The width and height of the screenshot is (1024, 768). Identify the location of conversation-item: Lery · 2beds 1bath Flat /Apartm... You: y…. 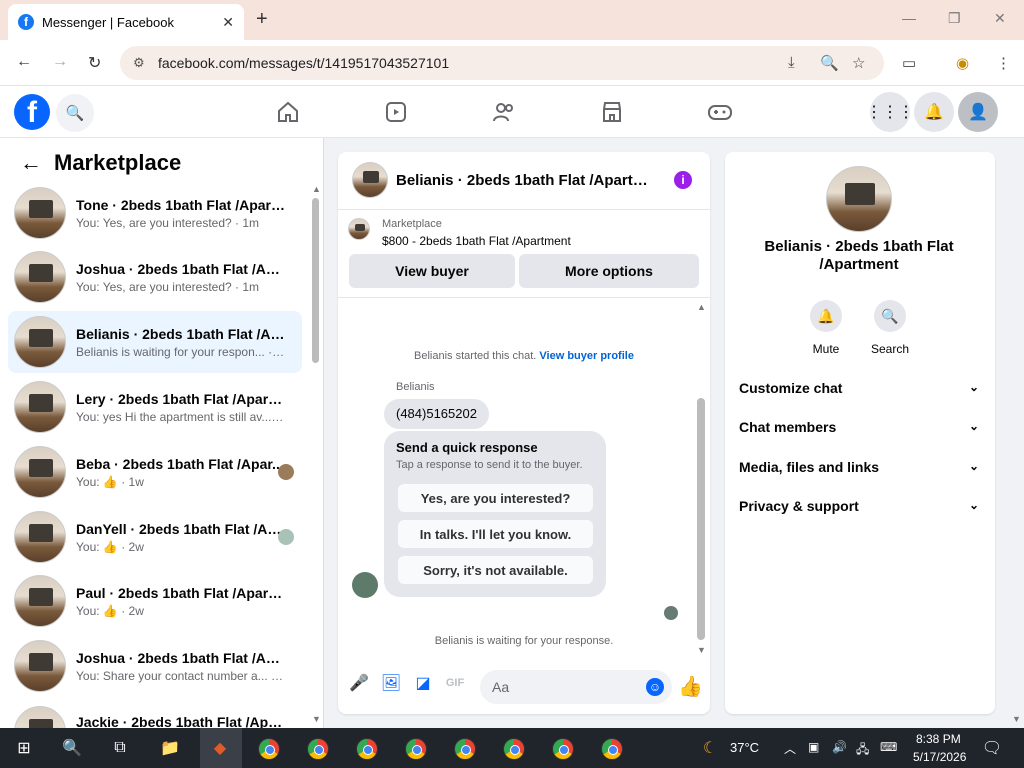
(155, 407).